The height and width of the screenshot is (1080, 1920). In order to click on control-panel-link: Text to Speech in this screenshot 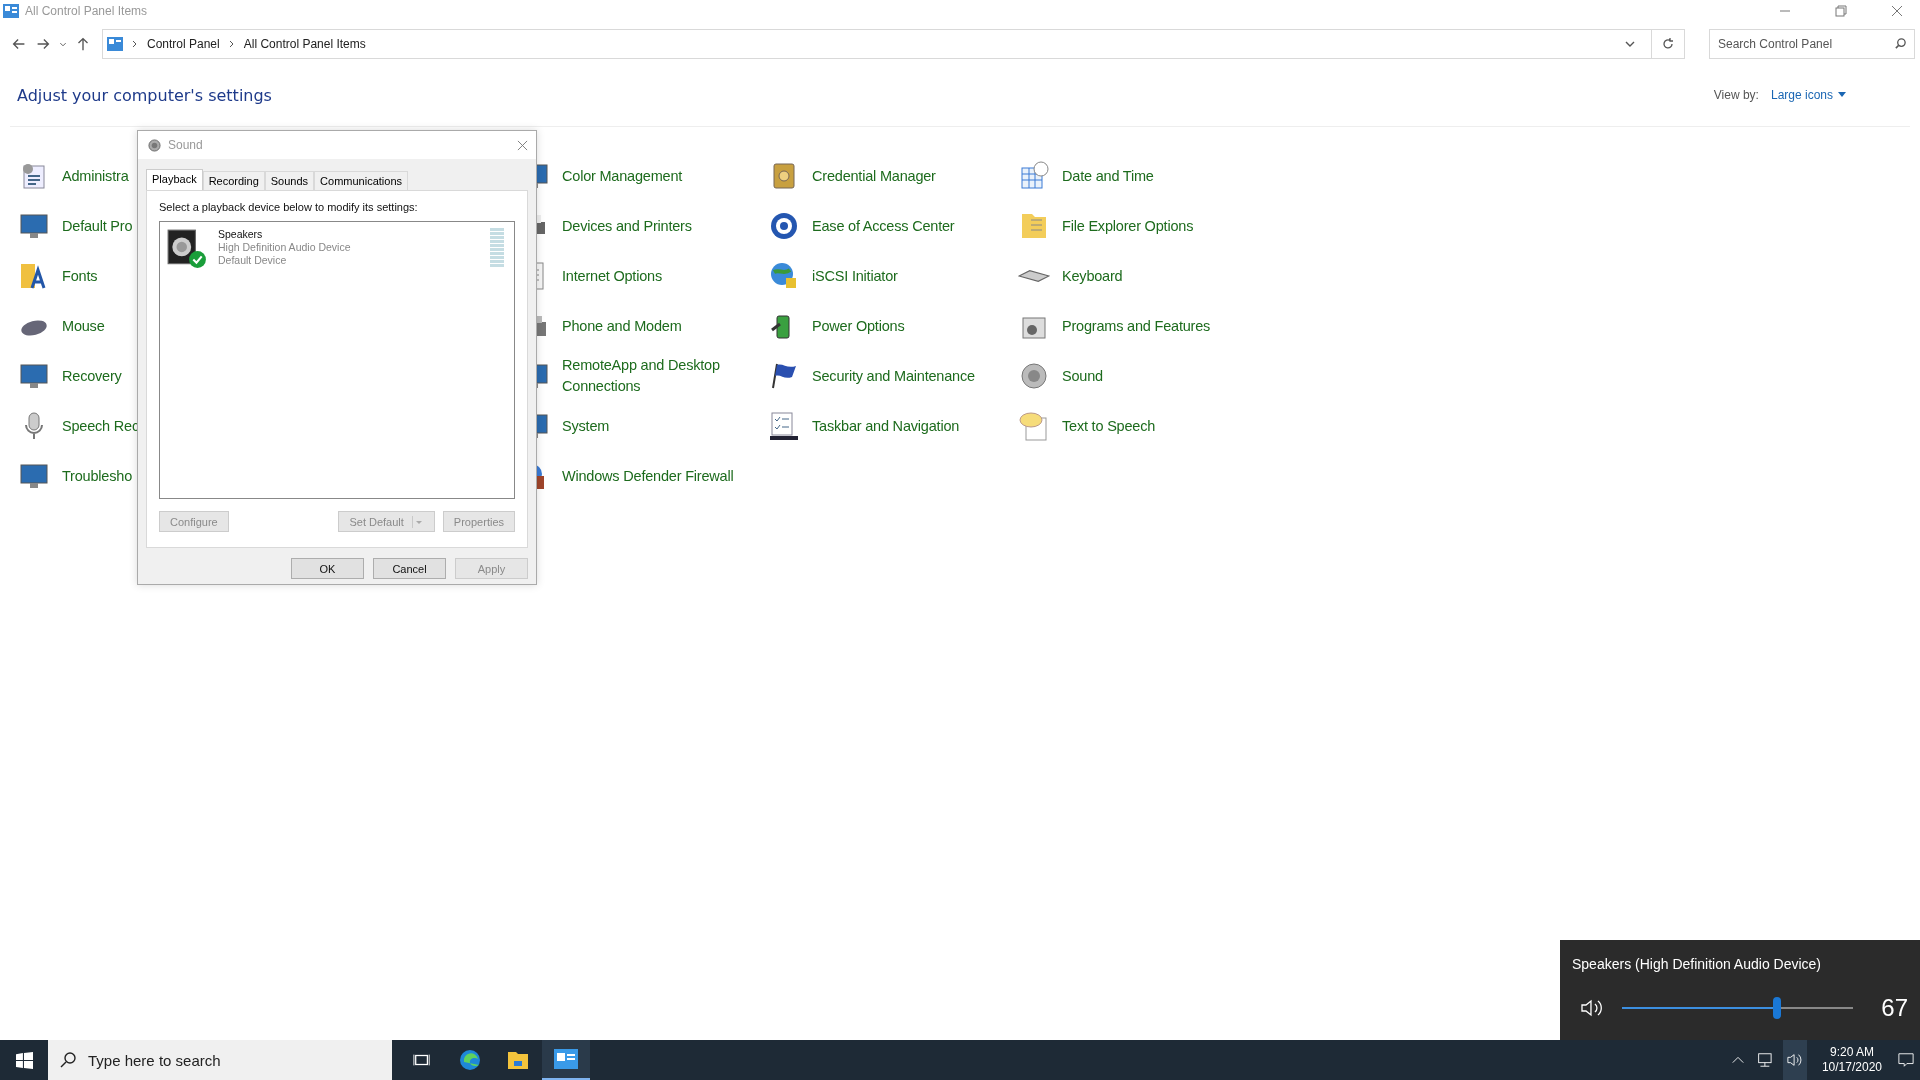, I will do `click(1109, 426)`.